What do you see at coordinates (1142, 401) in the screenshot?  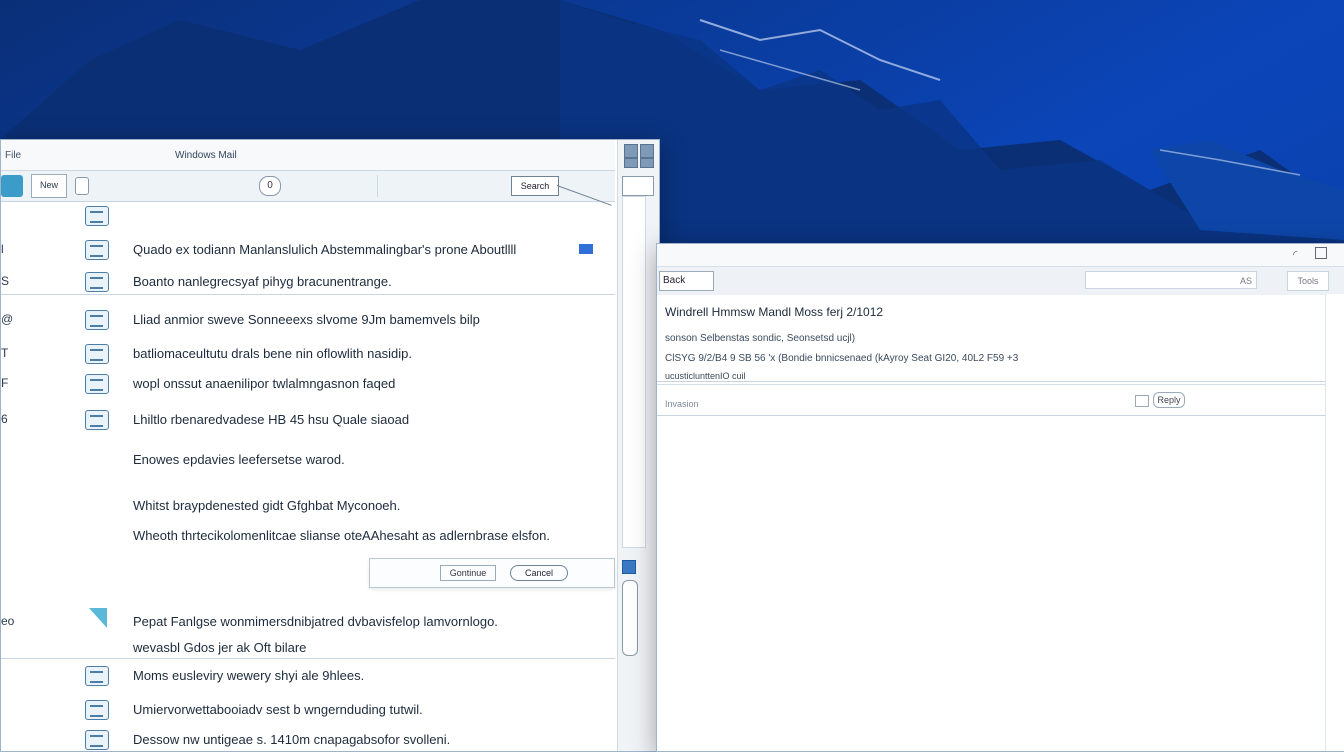 I see `reply-icon` at bounding box center [1142, 401].